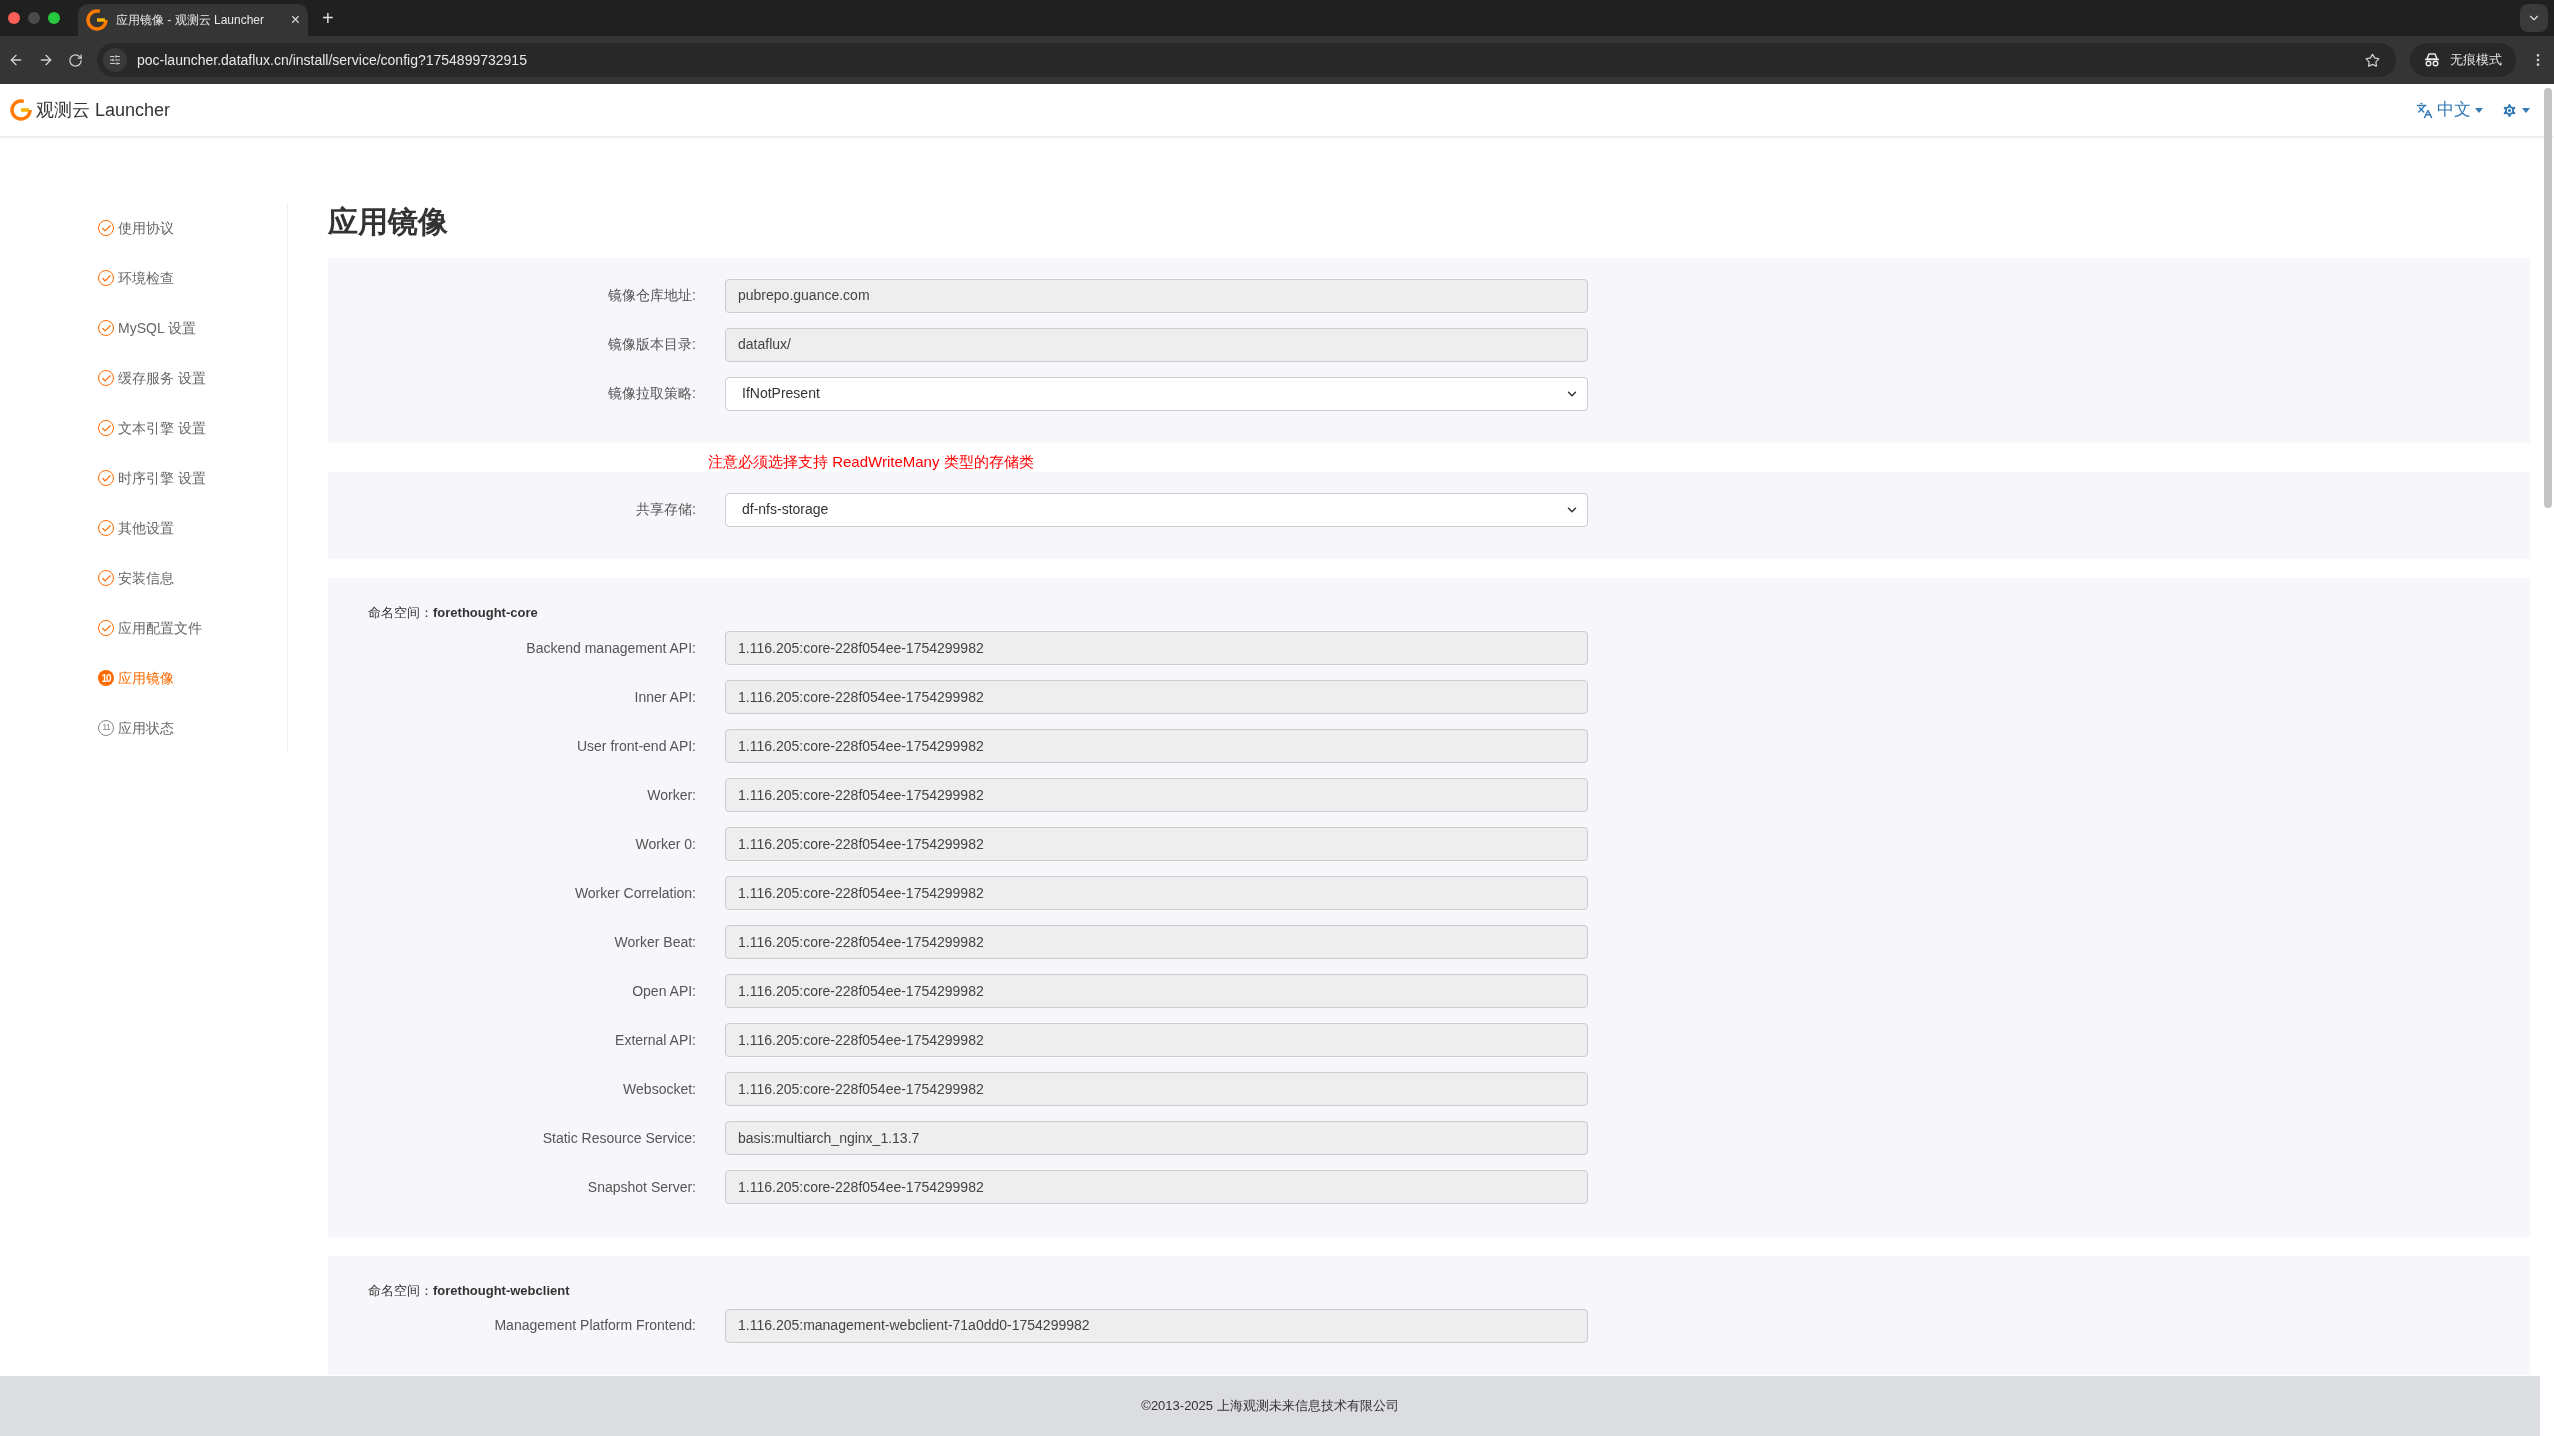  What do you see at coordinates (665, 844) in the screenshot?
I see `field-label: Worker 0:` at bounding box center [665, 844].